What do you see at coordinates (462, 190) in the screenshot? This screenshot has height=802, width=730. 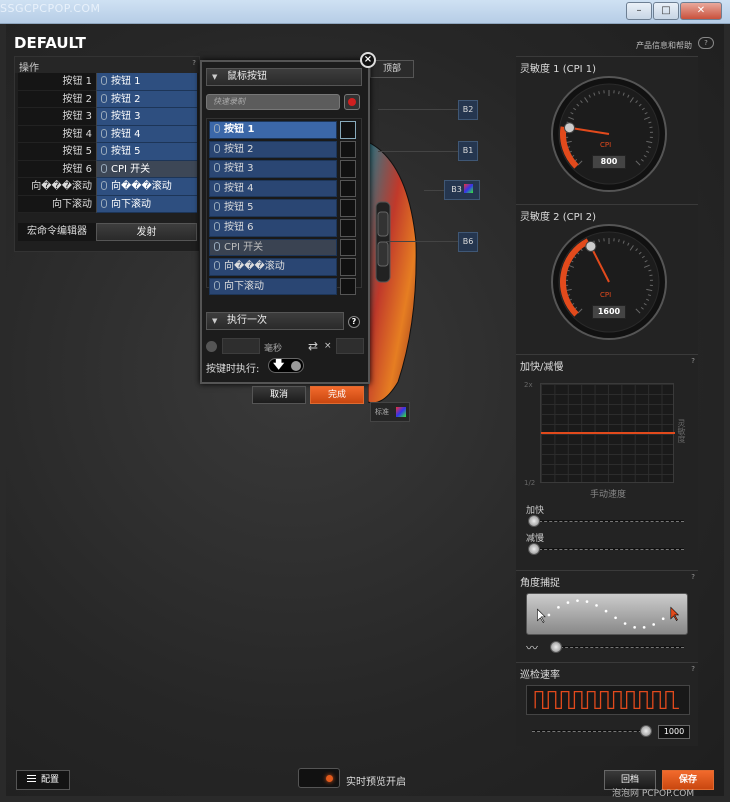 I see `callout-b3: B3` at bounding box center [462, 190].